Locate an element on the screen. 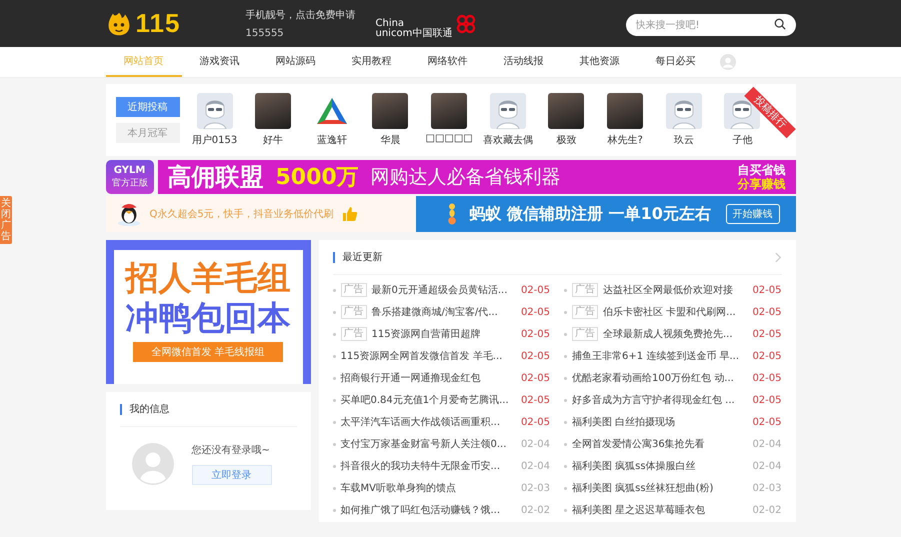  penguin-icon is located at coordinates (129, 214).